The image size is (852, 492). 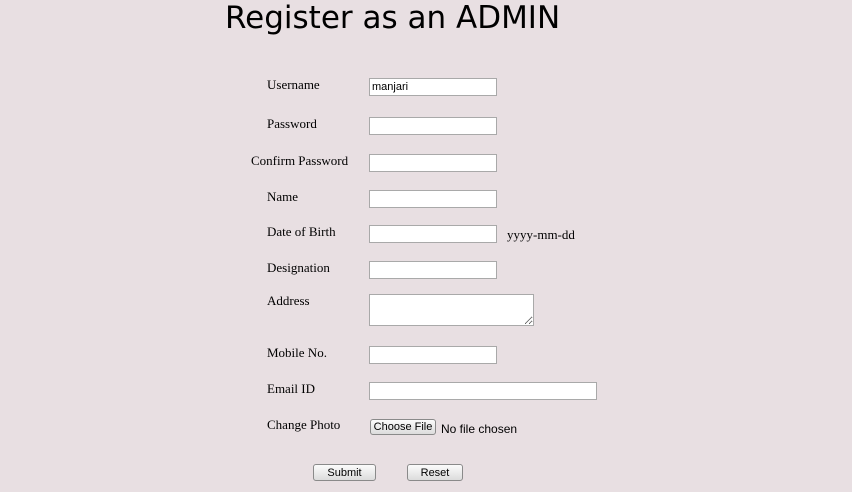 I want to click on confirm-password-input, so click(x=433, y=163).